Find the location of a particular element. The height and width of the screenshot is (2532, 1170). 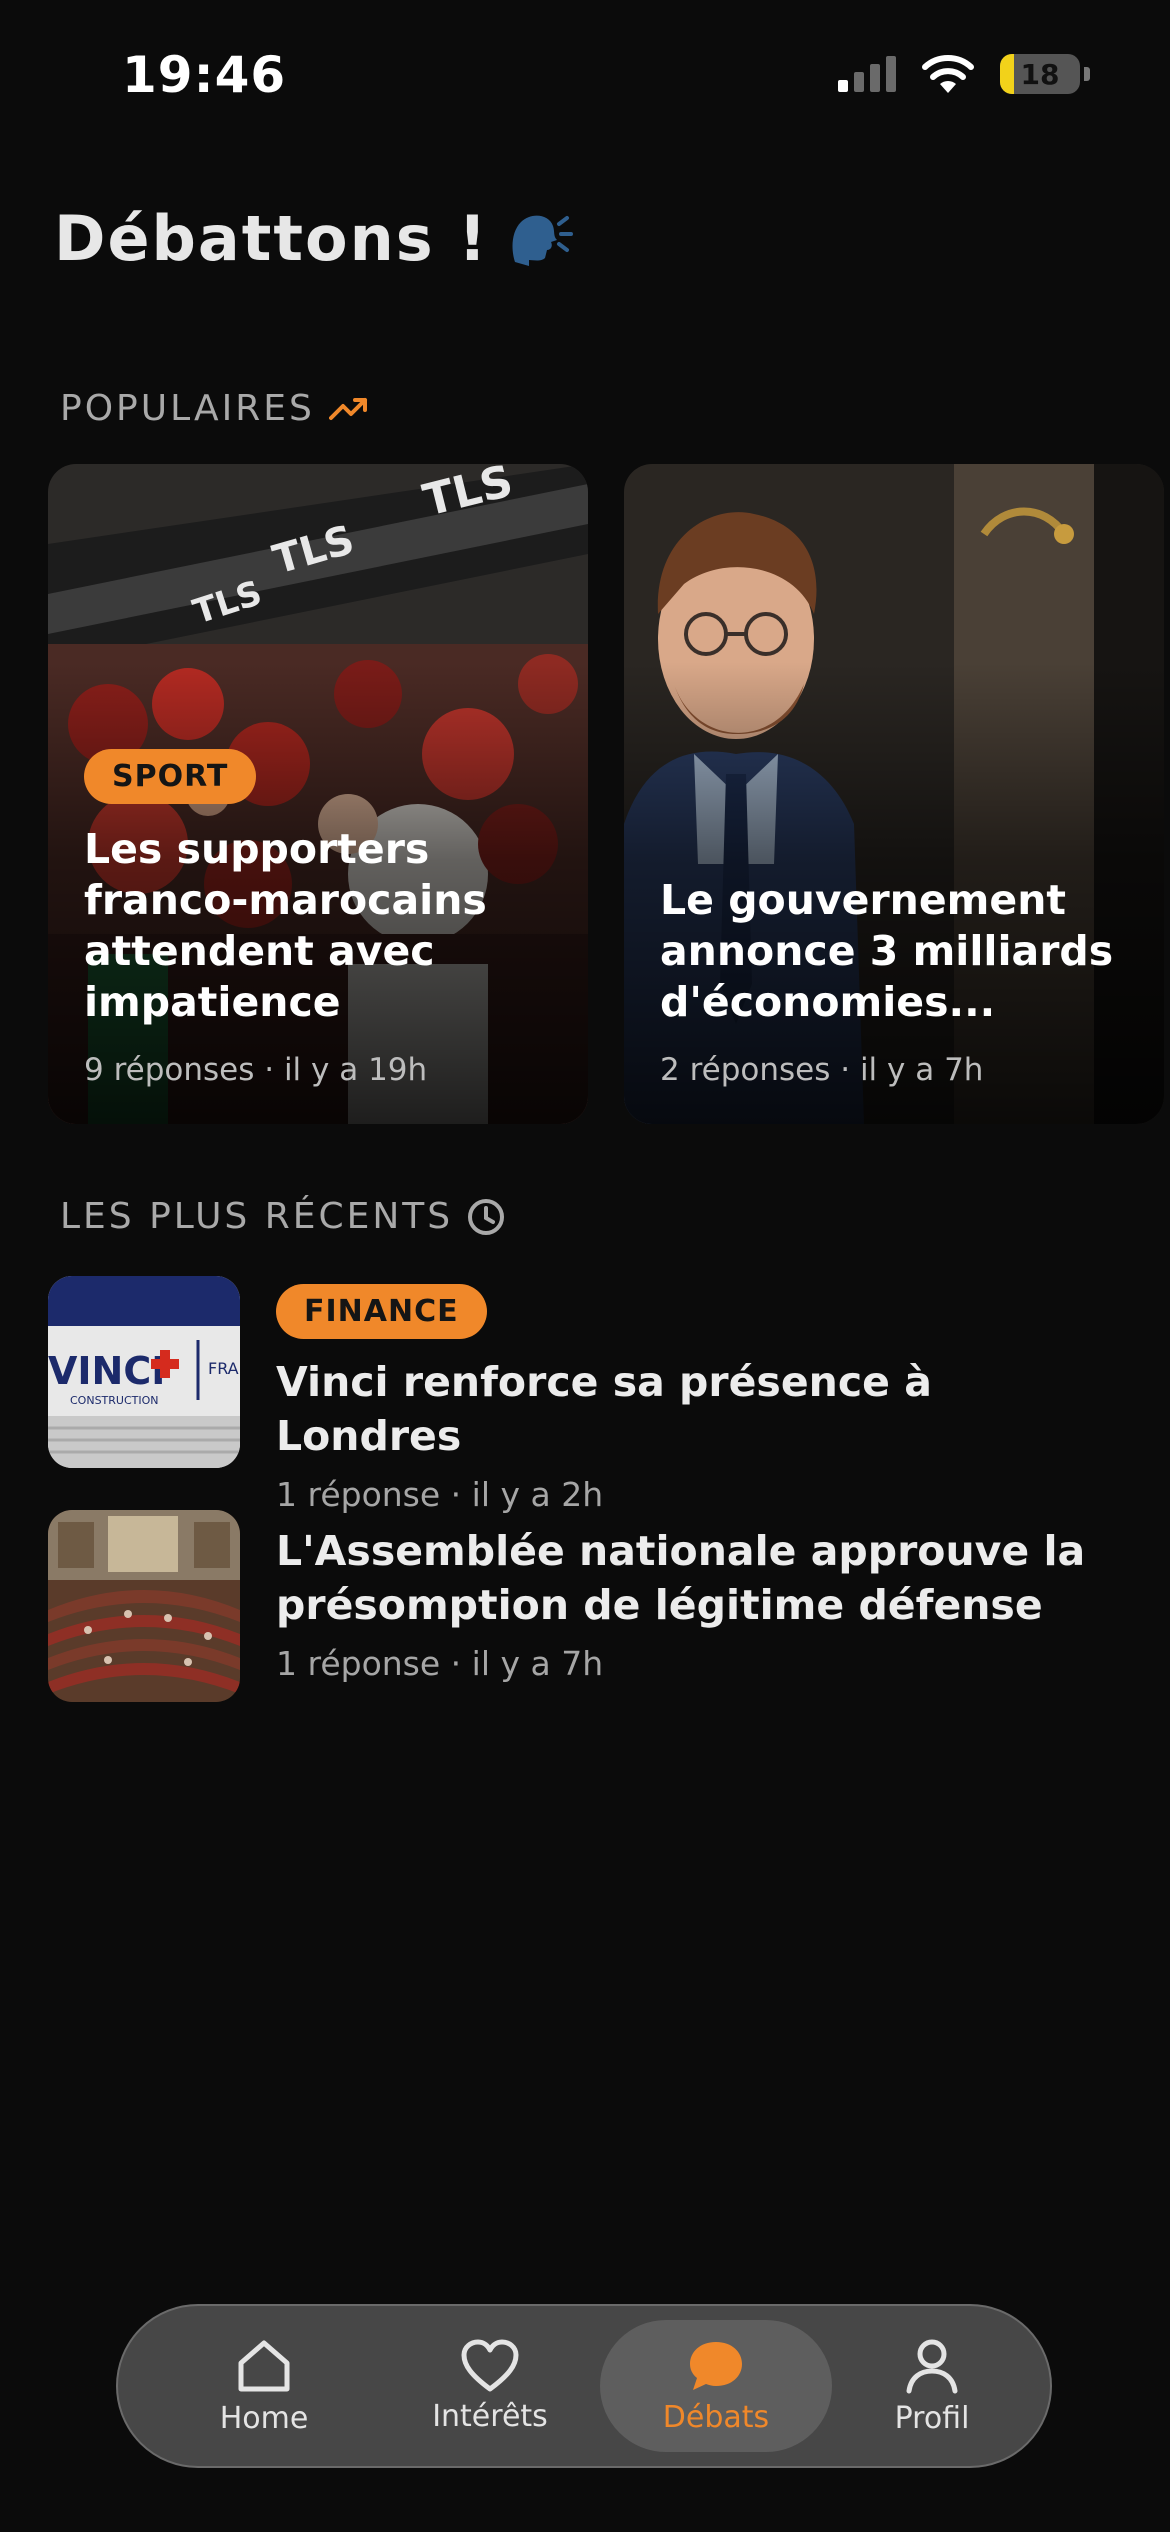

battery-level-text: 18 is located at coordinates (1040, 74).